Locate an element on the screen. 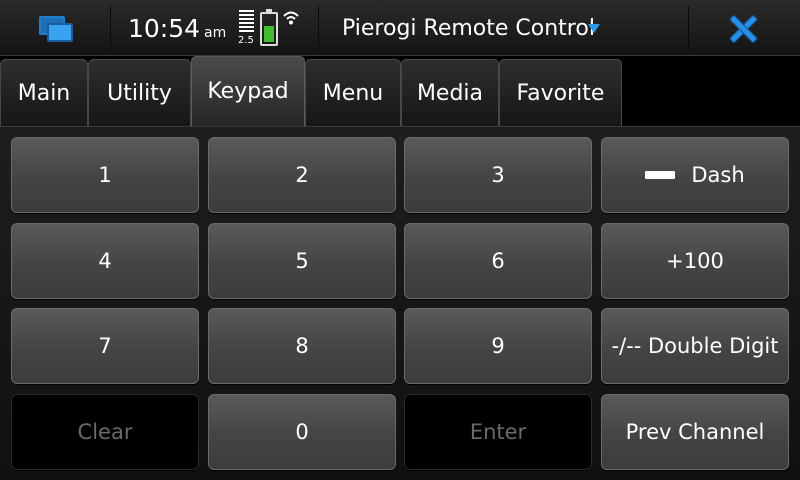 This screenshot has height=480, width=800. network-label: 2.5 is located at coordinates (246, 40).